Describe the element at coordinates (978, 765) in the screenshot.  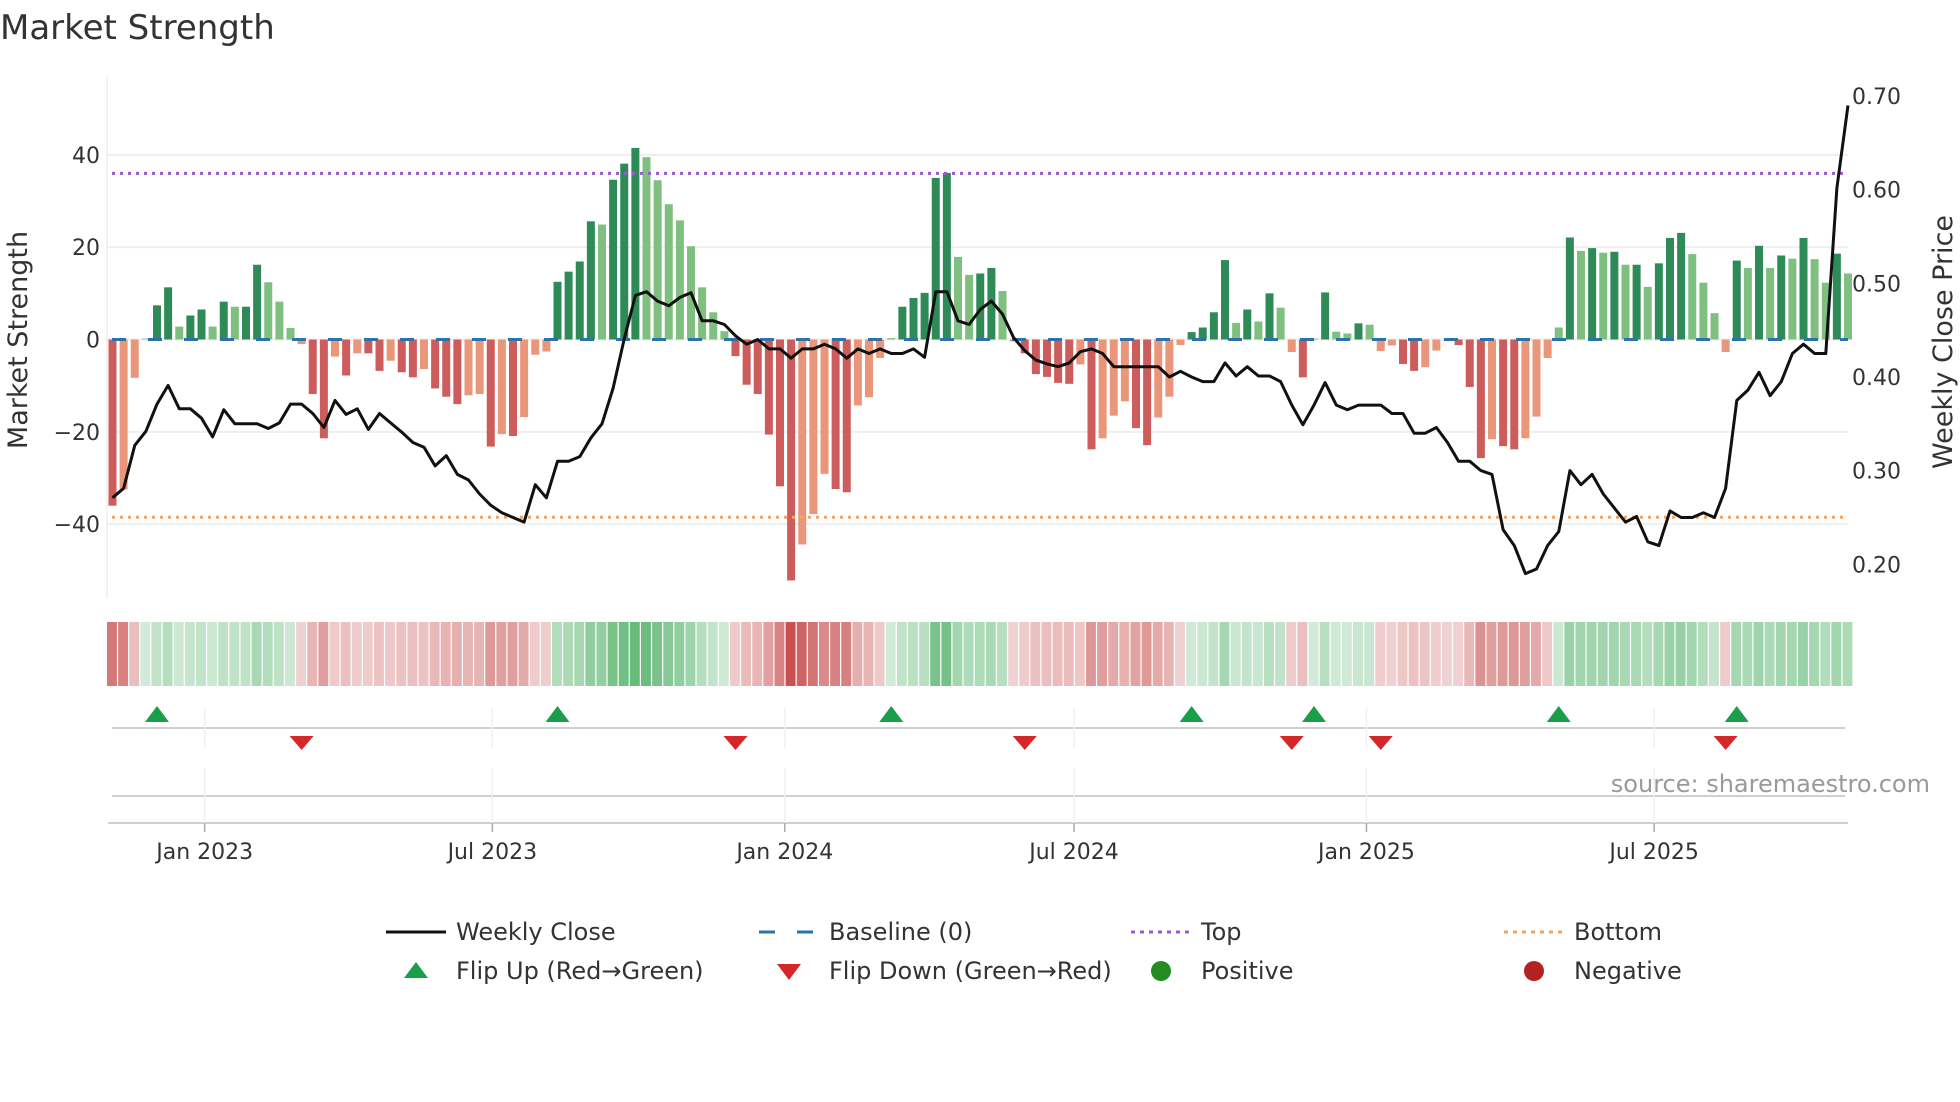
I see `flip-markers` at that location.